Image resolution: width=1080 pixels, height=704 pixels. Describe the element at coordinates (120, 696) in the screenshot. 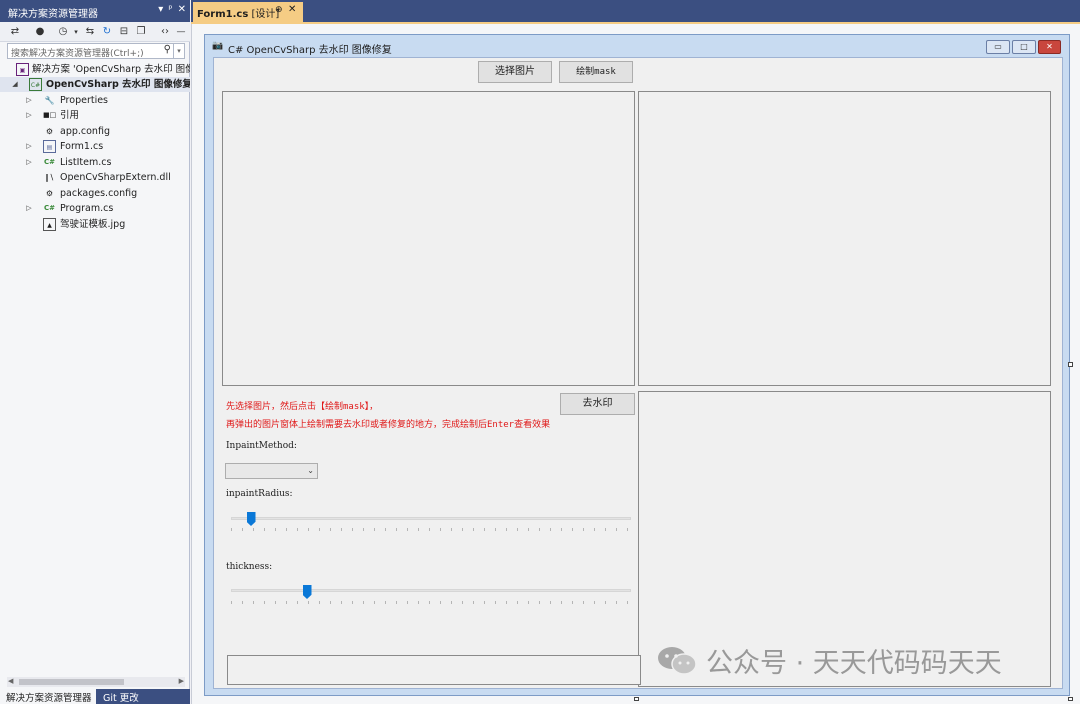

I see `tab-git-changes: Git 更改` at that location.